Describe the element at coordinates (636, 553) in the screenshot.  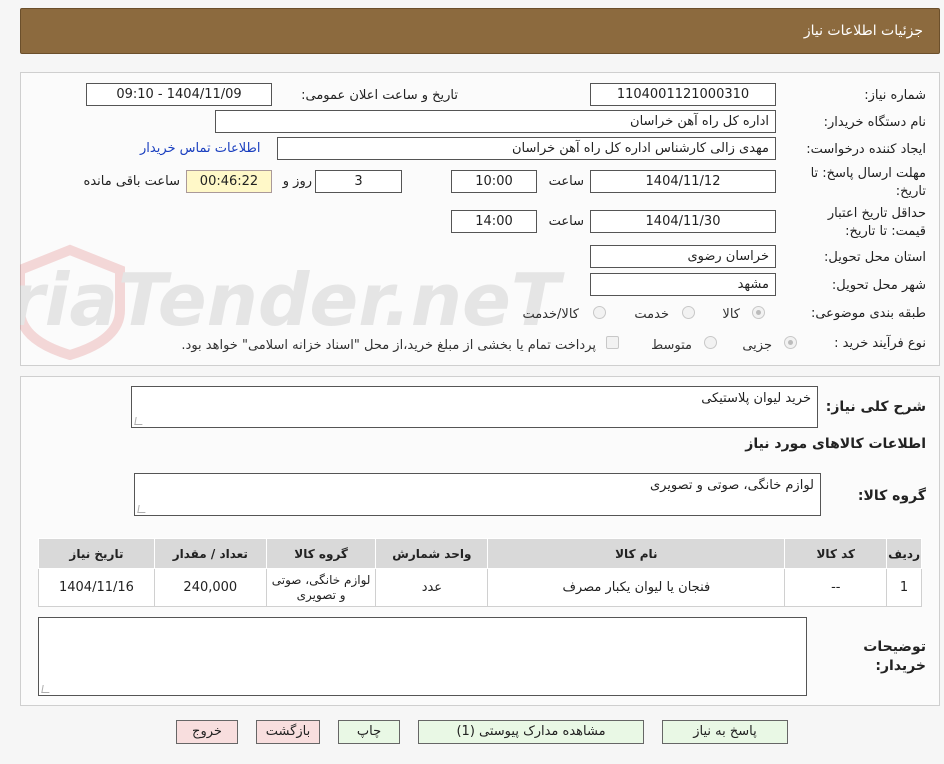
I see `col-name: نام کالا` at that location.